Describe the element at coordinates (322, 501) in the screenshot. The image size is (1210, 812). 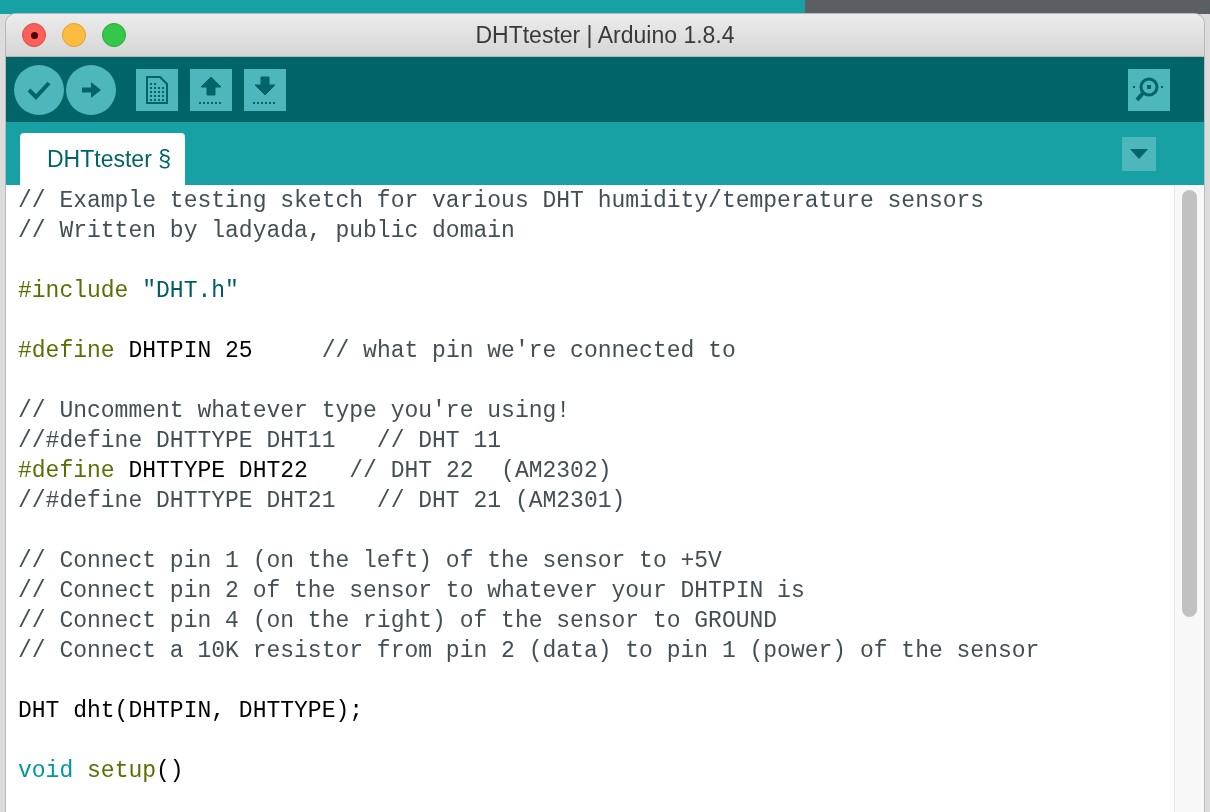
I see `code-line: //#define DHTTYPE DHT21 // DHT 21 (AM2301)` at that location.